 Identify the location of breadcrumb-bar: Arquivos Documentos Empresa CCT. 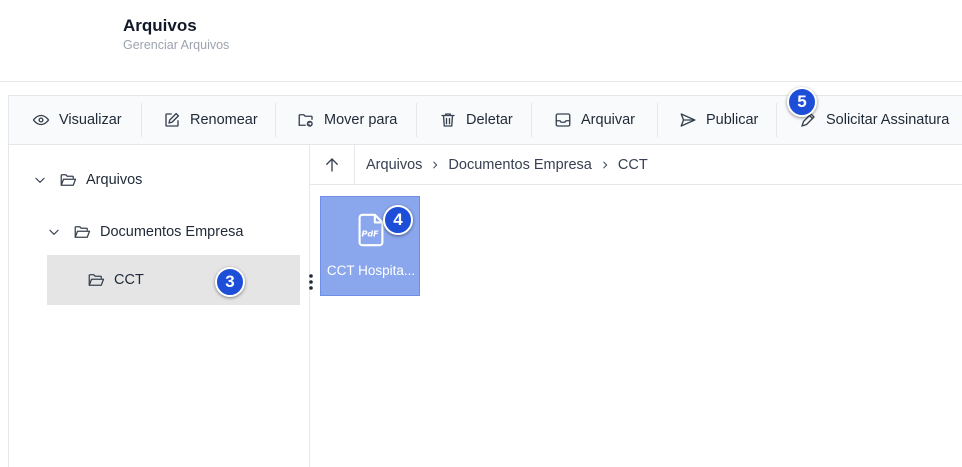
(636, 165).